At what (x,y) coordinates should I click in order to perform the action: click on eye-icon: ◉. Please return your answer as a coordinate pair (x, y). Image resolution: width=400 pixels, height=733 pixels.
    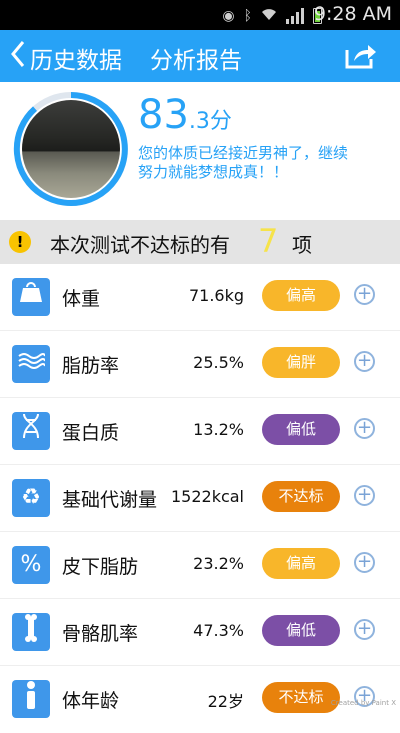
    Looking at the image, I should click on (228, 16).